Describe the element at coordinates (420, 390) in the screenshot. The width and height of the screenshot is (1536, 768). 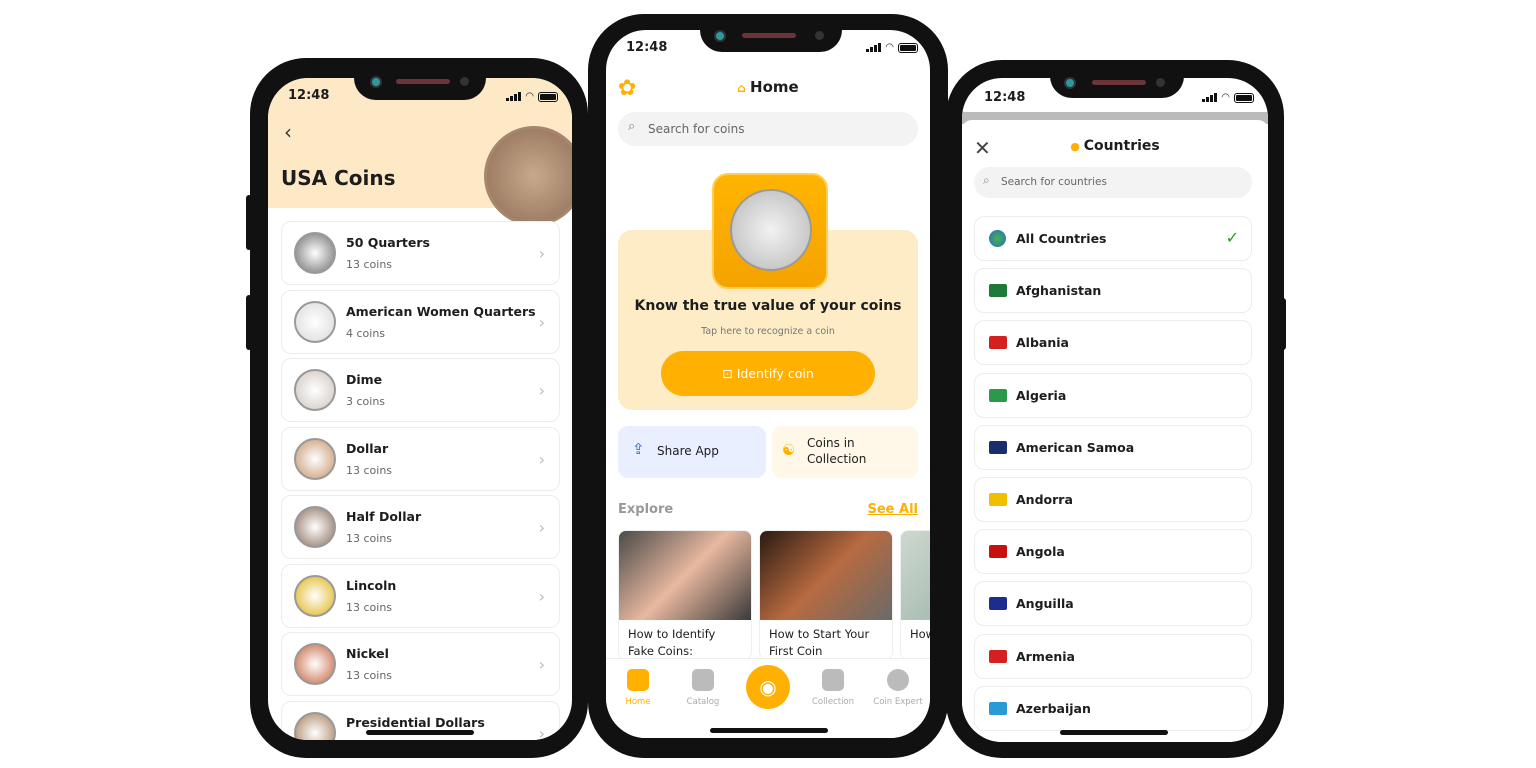
I see `coin-category-item: Dime 3 coins ›` at that location.